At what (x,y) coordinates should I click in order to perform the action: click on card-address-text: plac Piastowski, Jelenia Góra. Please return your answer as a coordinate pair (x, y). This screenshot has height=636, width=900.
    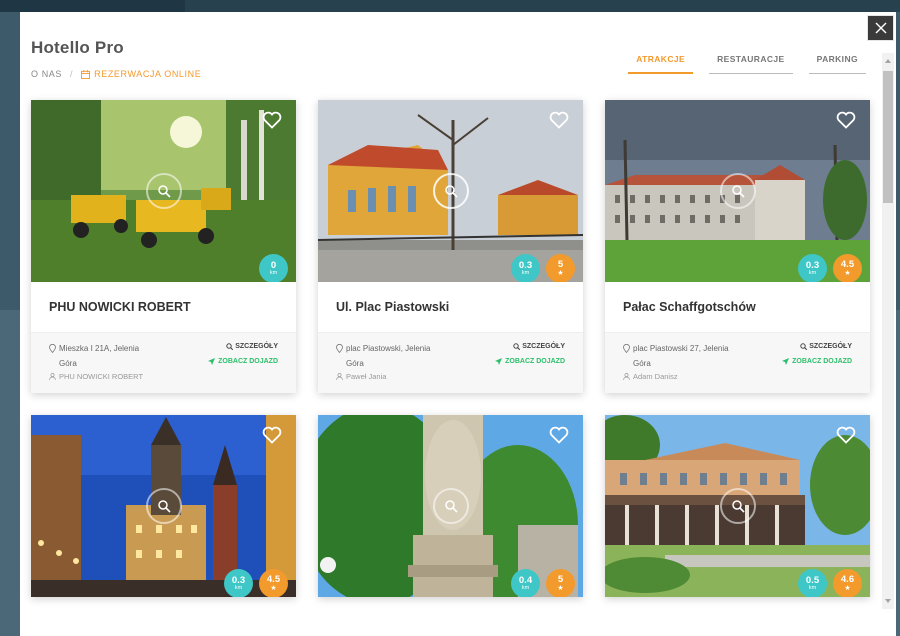
    Looking at the image, I should click on (388, 356).